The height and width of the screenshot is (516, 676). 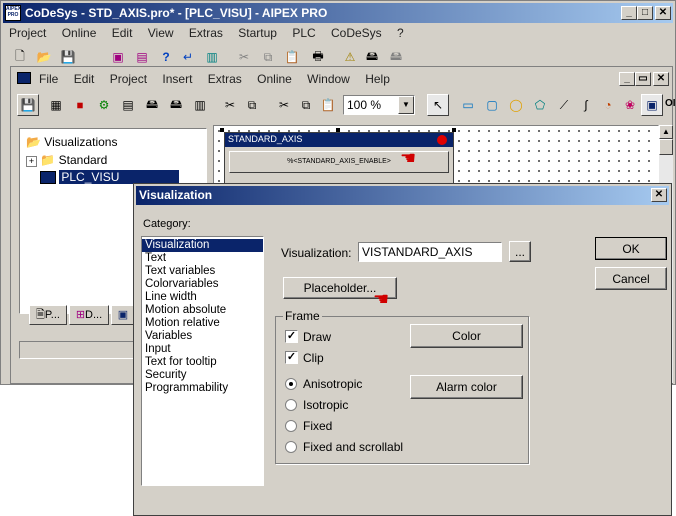 What do you see at coordinates (468, 105) in the screenshot?
I see `rectangle-tool-icon: ▭` at bounding box center [468, 105].